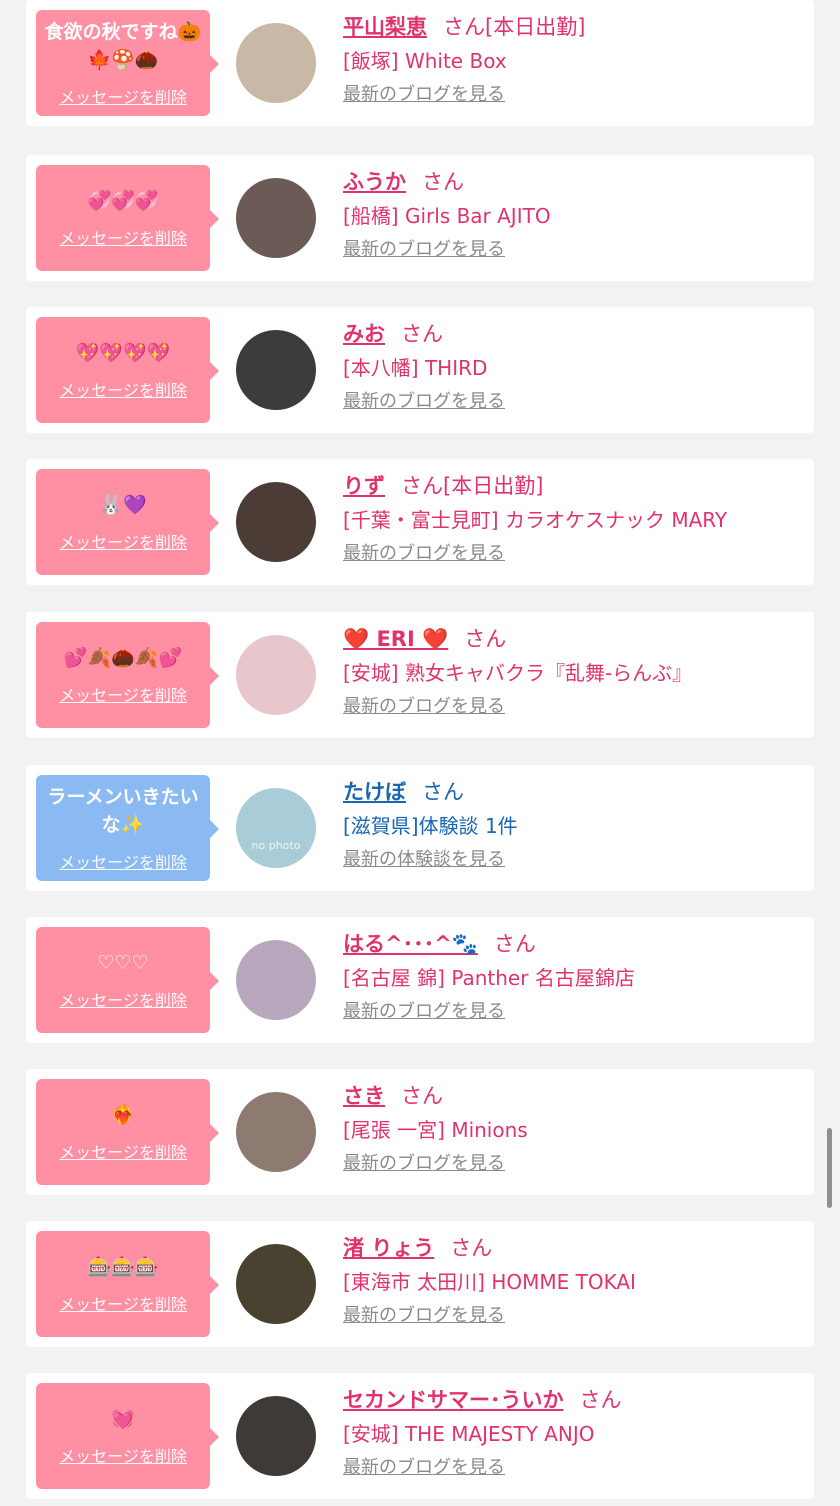  I want to click on name-row: ふうか さん, so click(573, 182).